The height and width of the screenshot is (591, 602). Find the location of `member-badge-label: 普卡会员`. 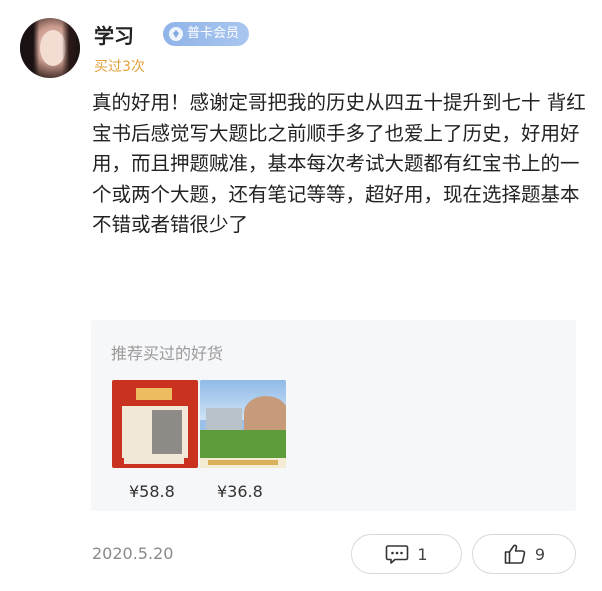

member-badge-label: 普卡会员 is located at coordinates (213, 33).